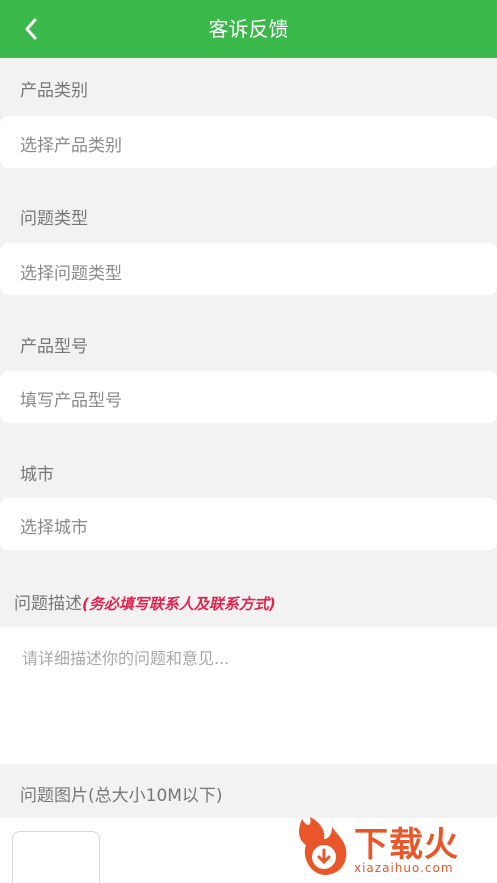 Image resolution: width=497 pixels, height=883 pixels. I want to click on flame-logo-icon, so click(323, 846).